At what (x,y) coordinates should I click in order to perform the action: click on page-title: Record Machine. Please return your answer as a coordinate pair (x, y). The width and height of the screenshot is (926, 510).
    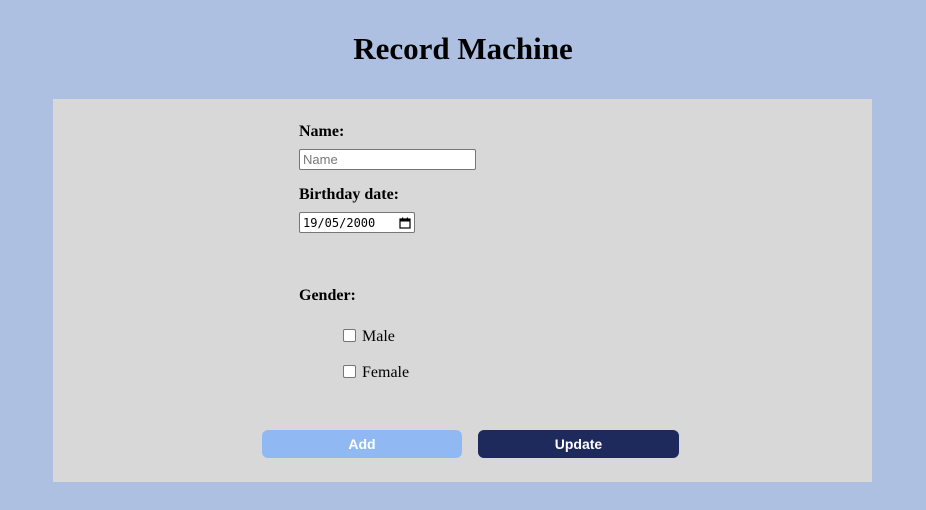
    Looking at the image, I should click on (463, 48).